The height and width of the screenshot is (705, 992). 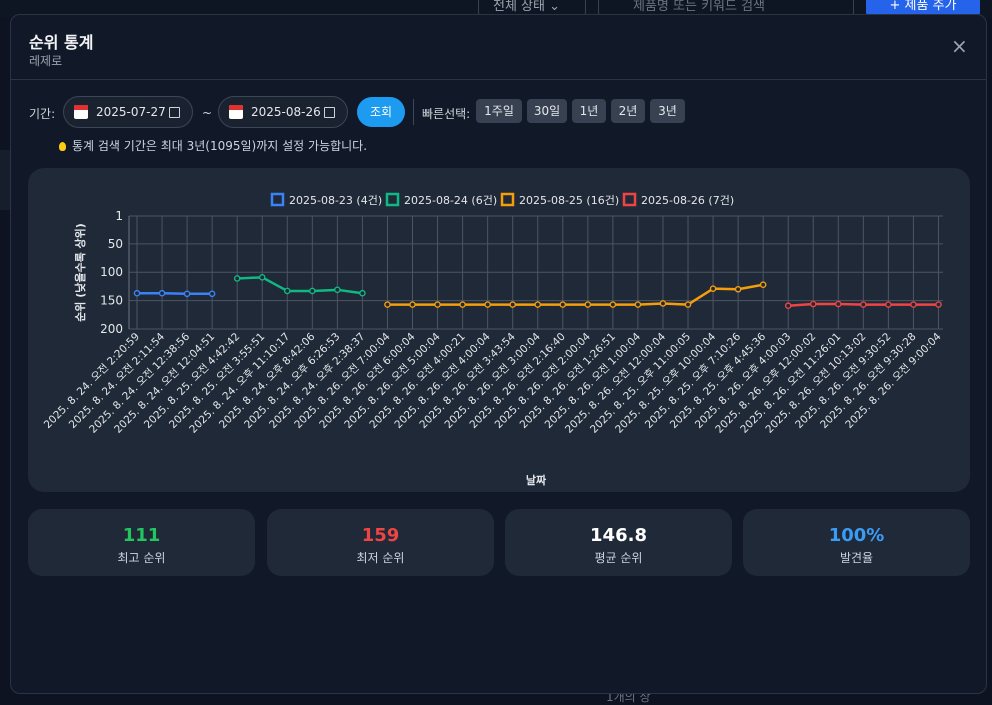 I want to click on quick-1week-button: 1주일, so click(x=499, y=111).